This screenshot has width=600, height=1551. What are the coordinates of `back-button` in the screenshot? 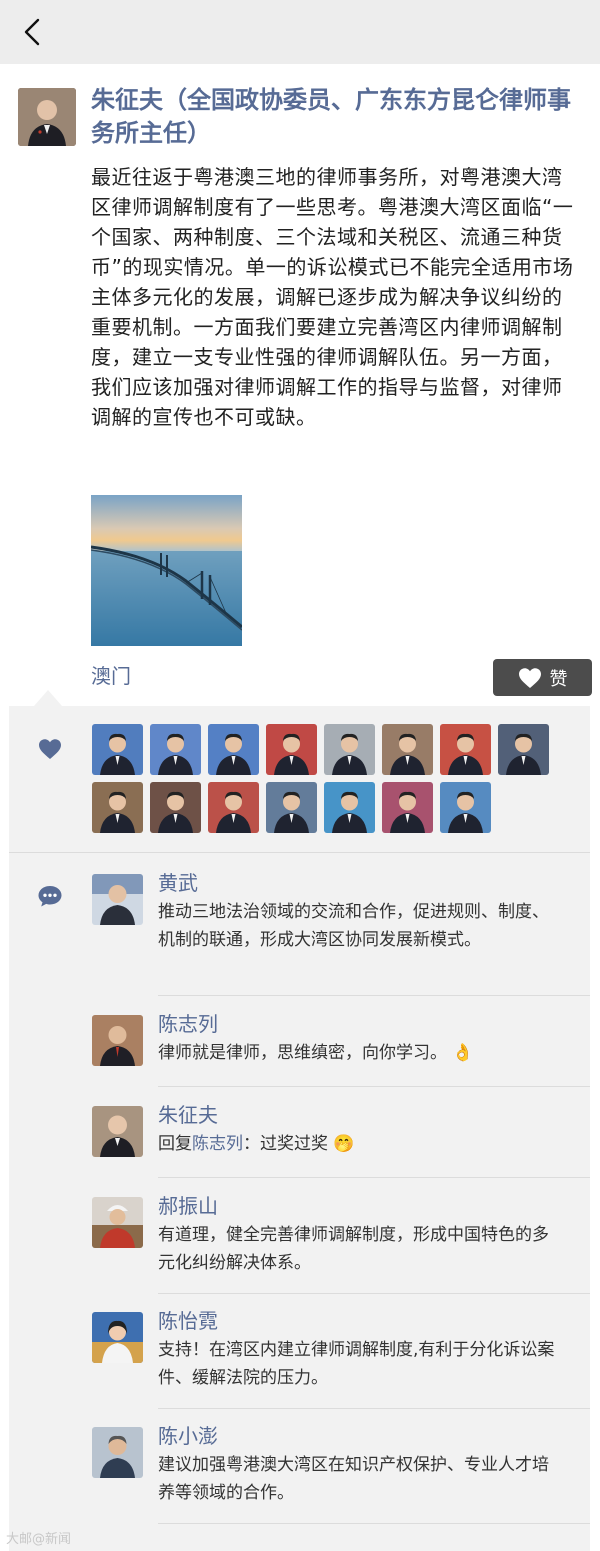 It's located at (35, 32).